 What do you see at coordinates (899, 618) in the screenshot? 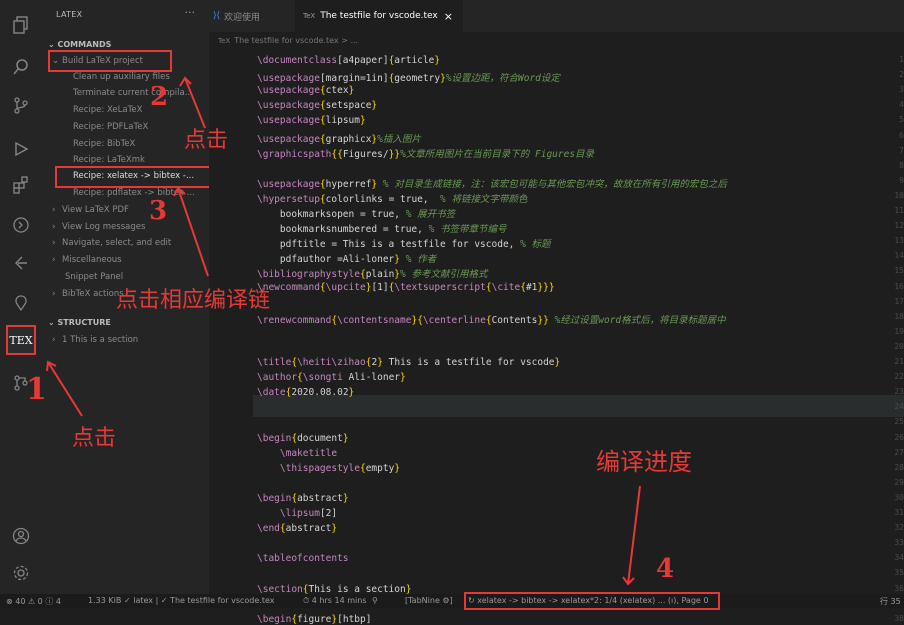
I see `line-number: 38` at bounding box center [899, 618].